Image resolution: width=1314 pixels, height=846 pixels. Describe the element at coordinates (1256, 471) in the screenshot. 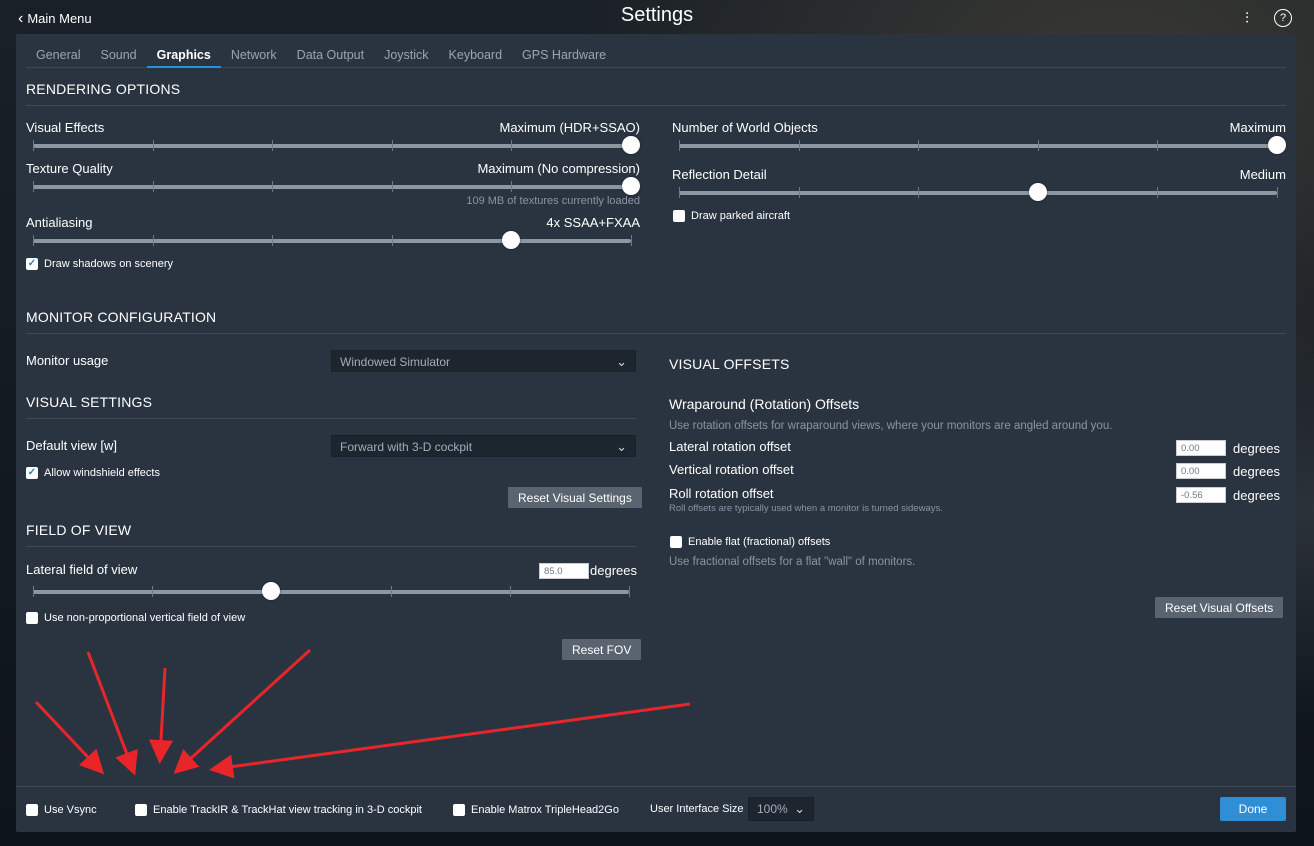

I see `vertical-offset-unit: degrees` at that location.